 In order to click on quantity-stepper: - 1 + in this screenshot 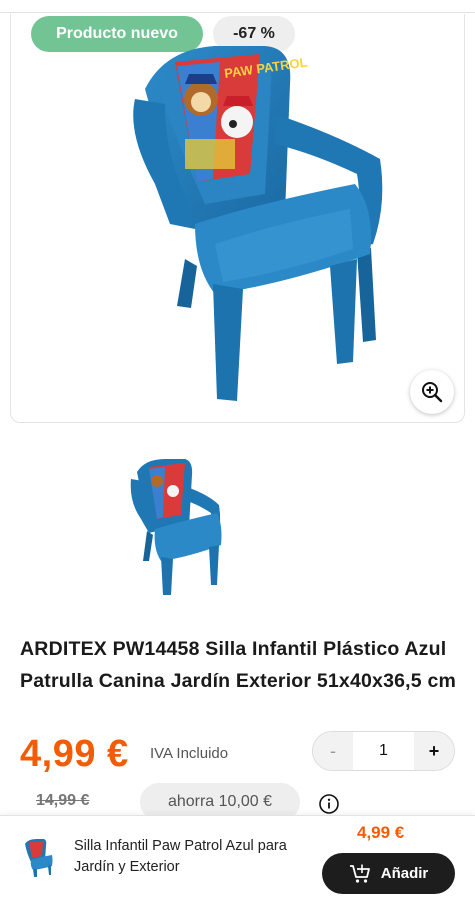, I will do `click(383, 751)`.